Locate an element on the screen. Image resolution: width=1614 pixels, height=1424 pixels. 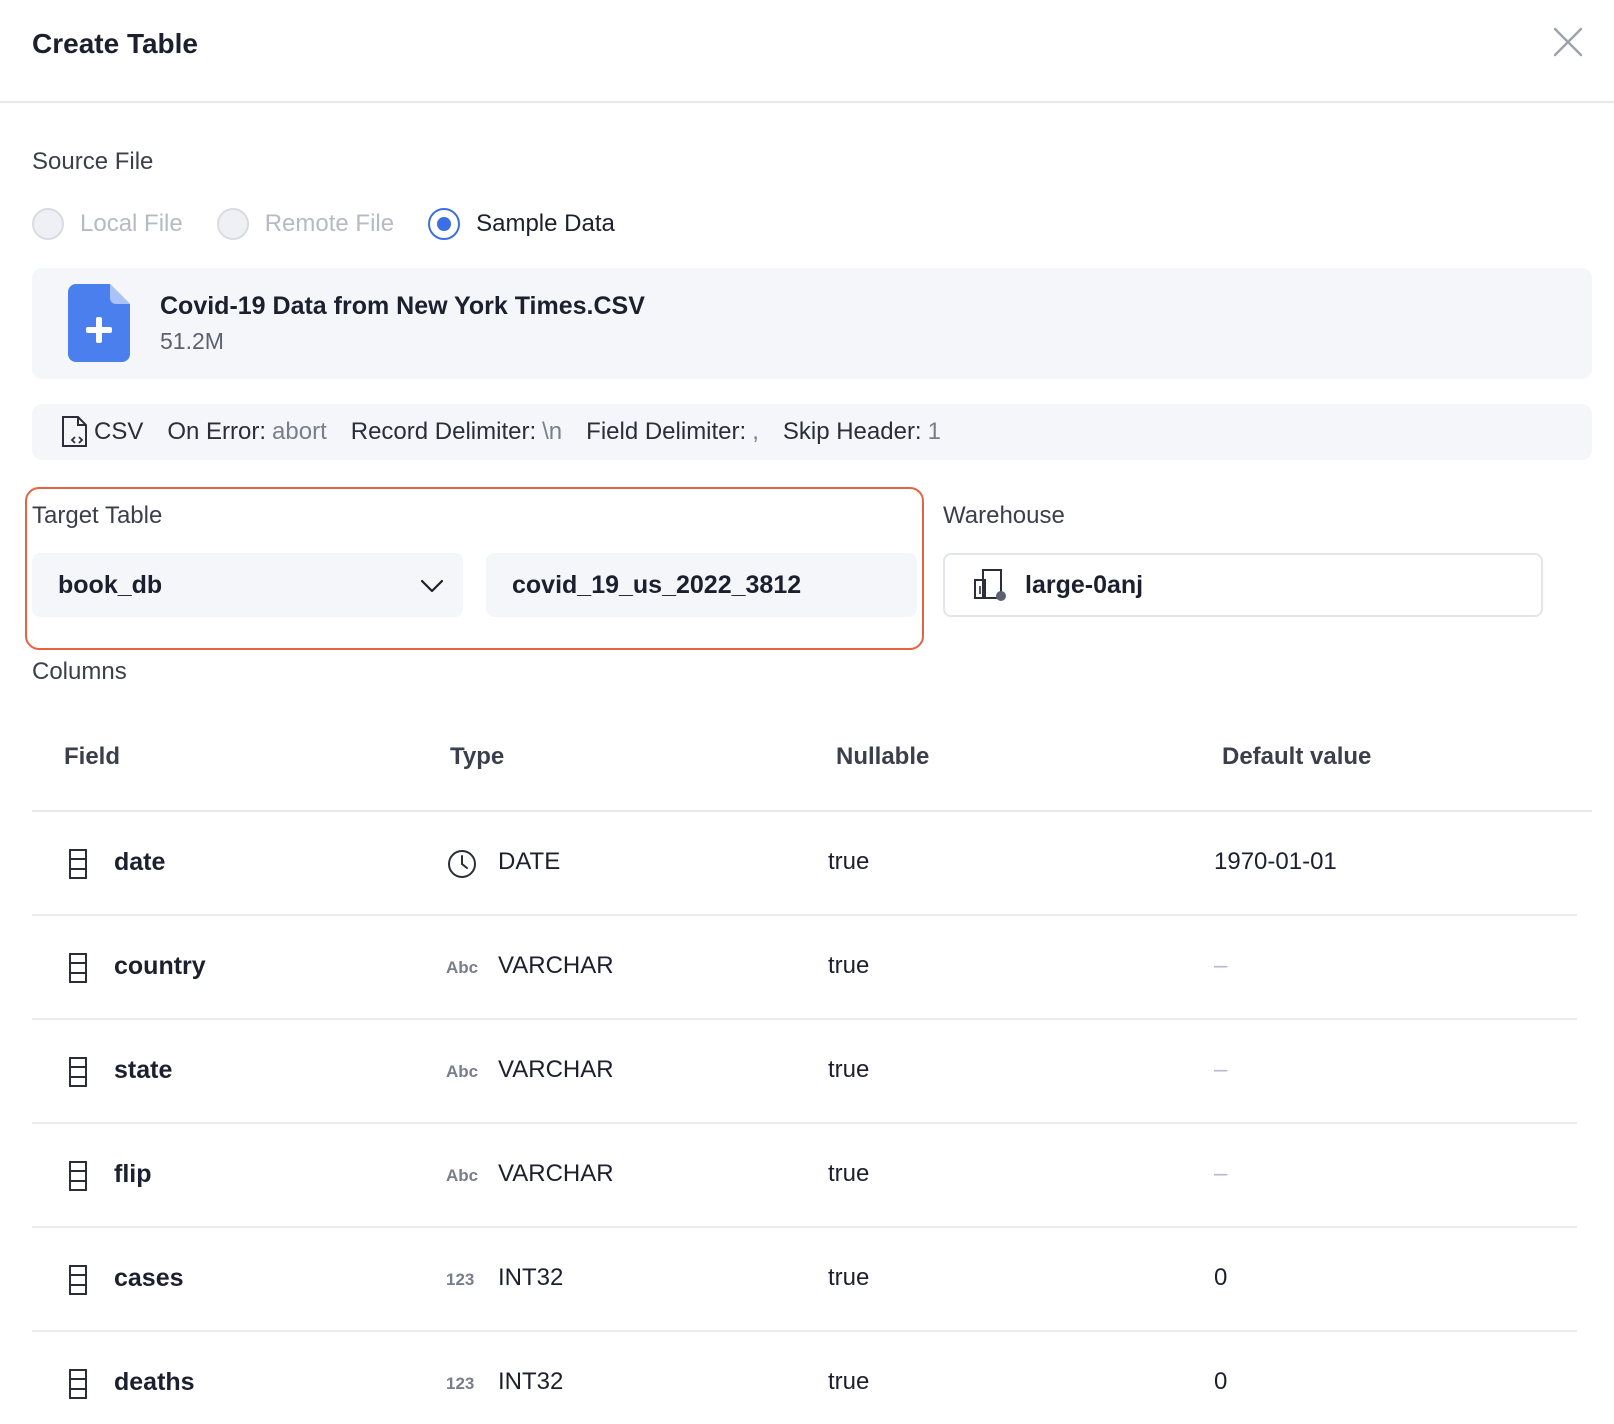
table-row: flip Abc VARCHAR true – is located at coordinates (804, 1176).